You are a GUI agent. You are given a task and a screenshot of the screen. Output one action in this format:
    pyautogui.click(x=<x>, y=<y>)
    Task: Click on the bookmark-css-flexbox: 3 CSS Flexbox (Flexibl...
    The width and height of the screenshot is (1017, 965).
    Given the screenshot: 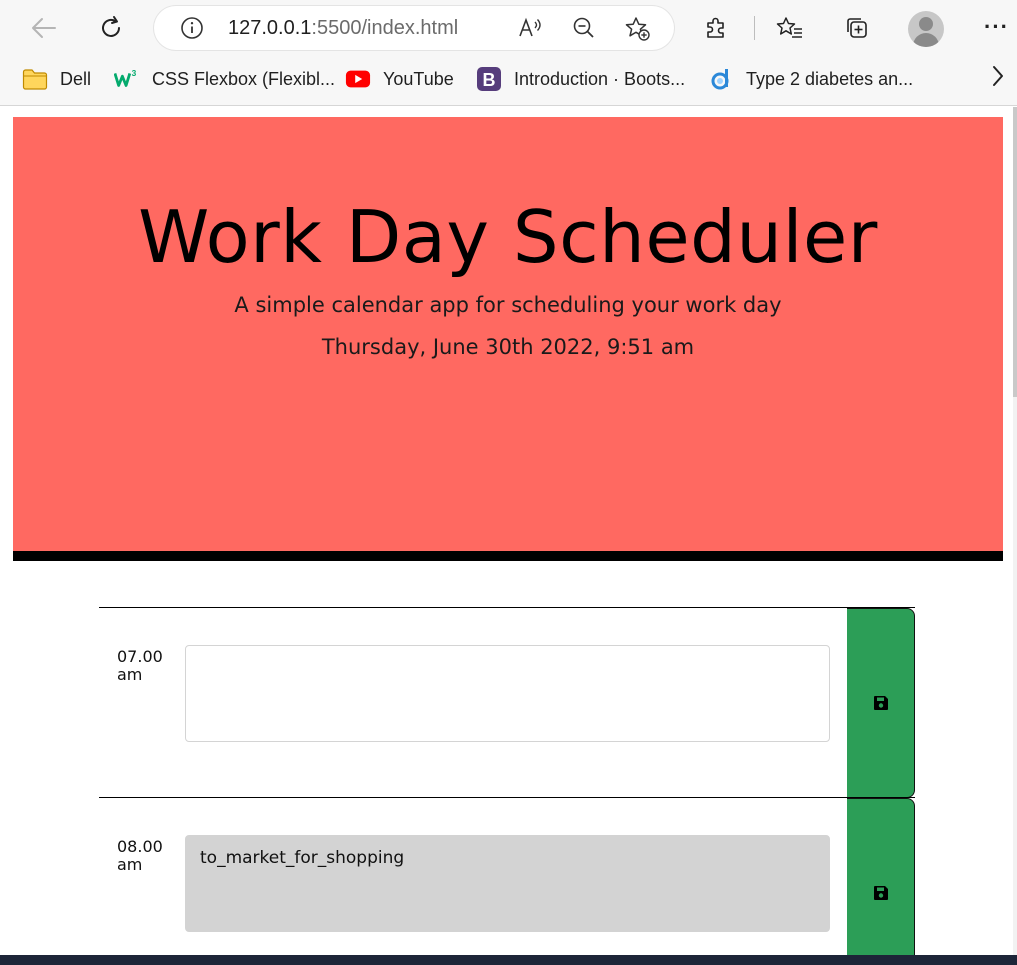 What is the action you would take?
    pyautogui.click(x=224, y=79)
    